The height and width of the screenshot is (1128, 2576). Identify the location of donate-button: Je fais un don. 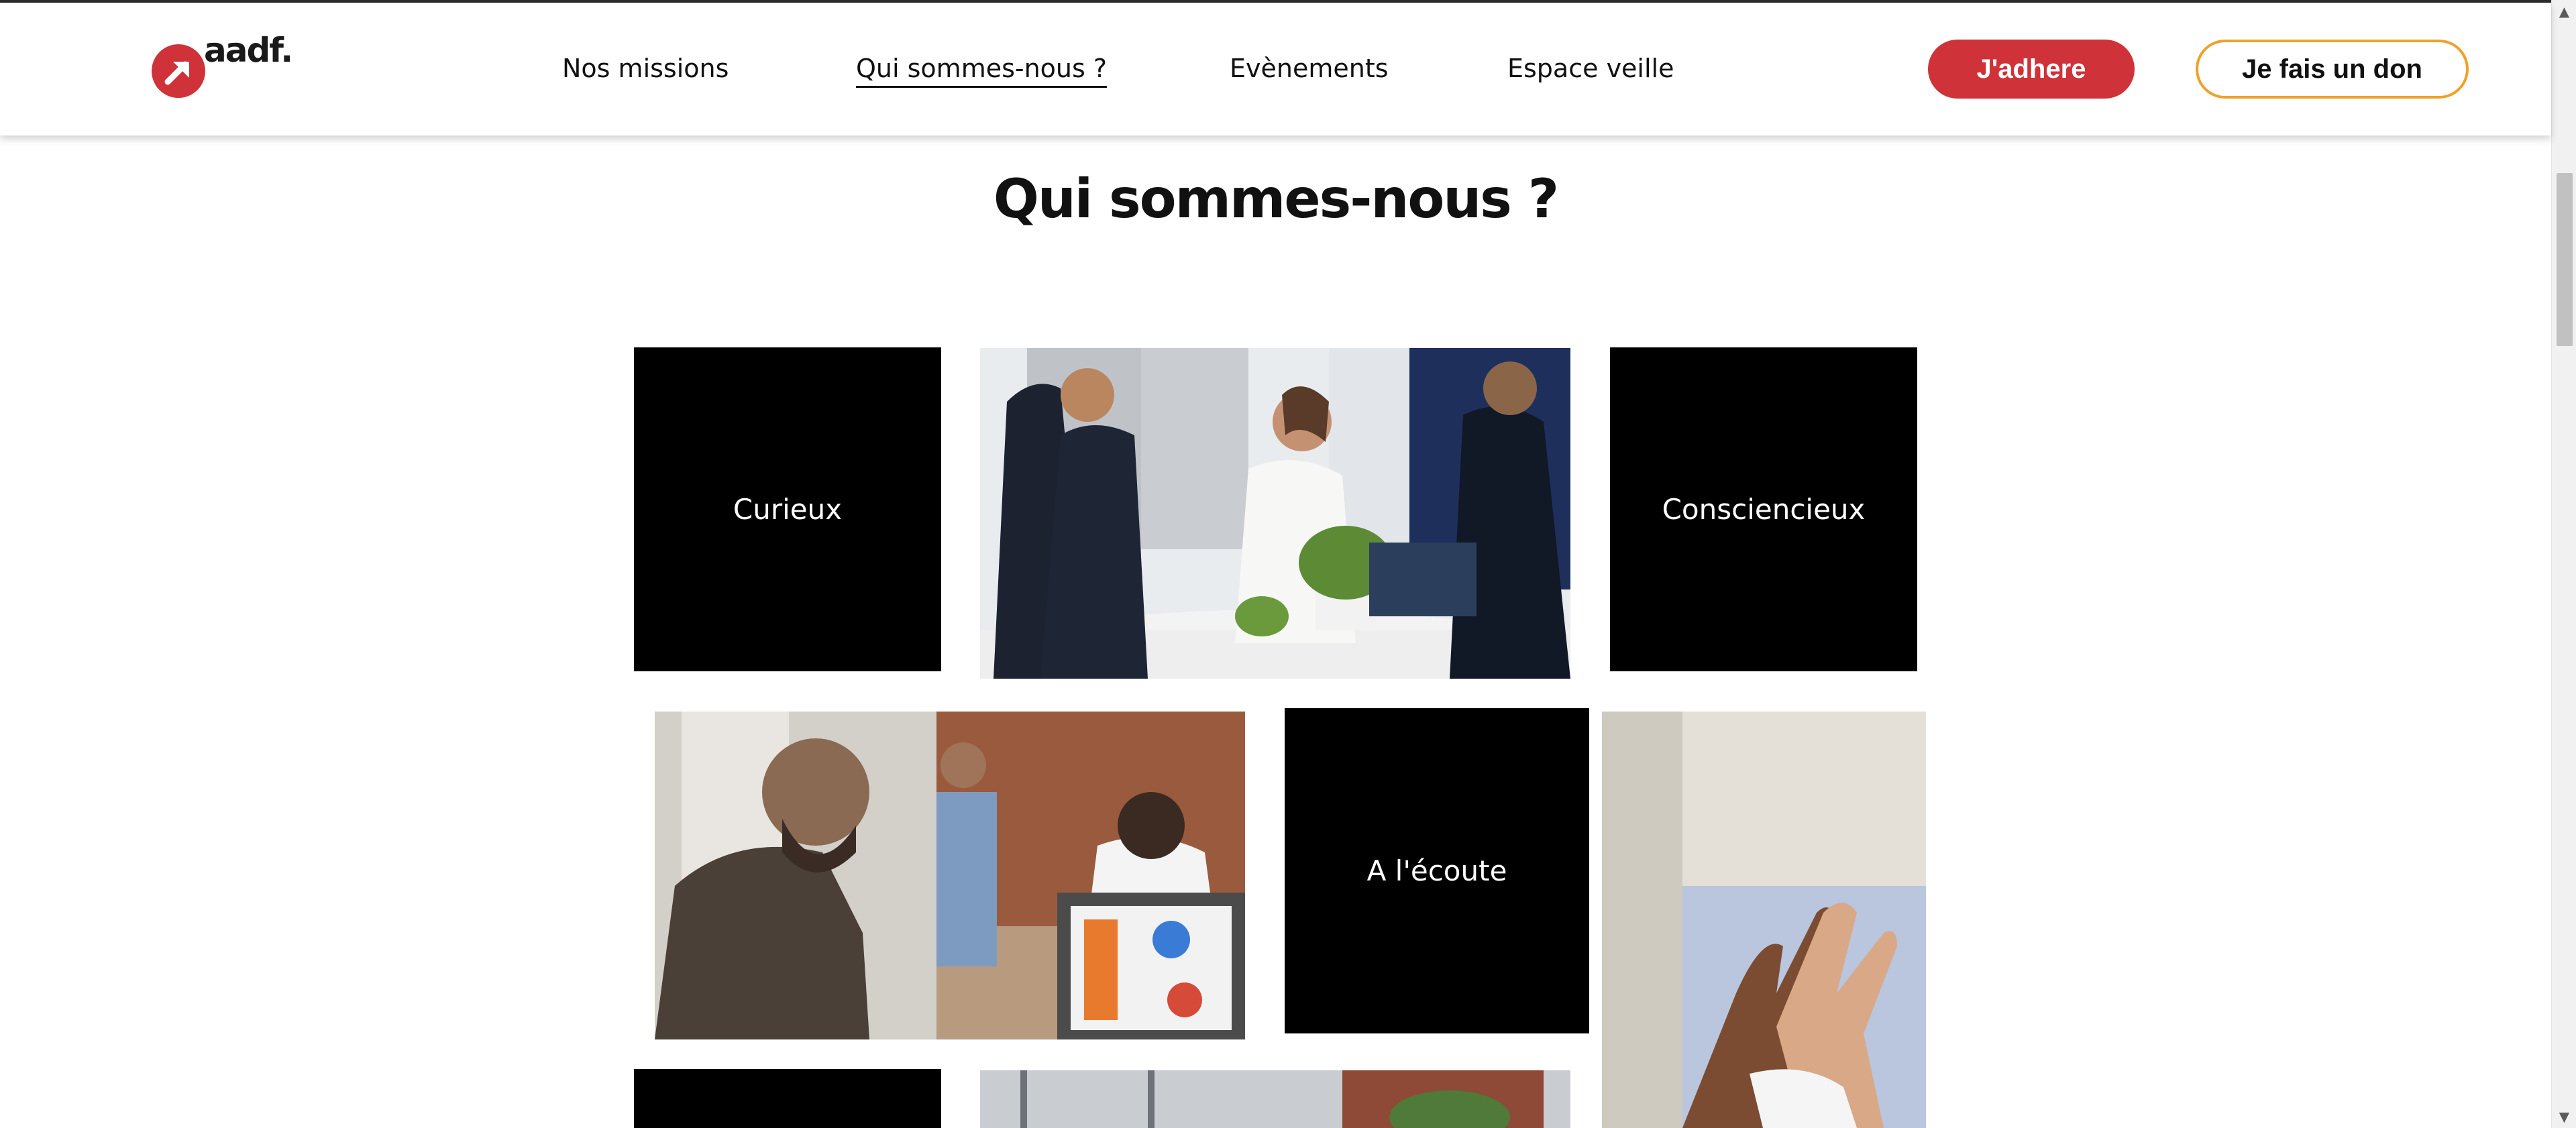
(2332, 69).